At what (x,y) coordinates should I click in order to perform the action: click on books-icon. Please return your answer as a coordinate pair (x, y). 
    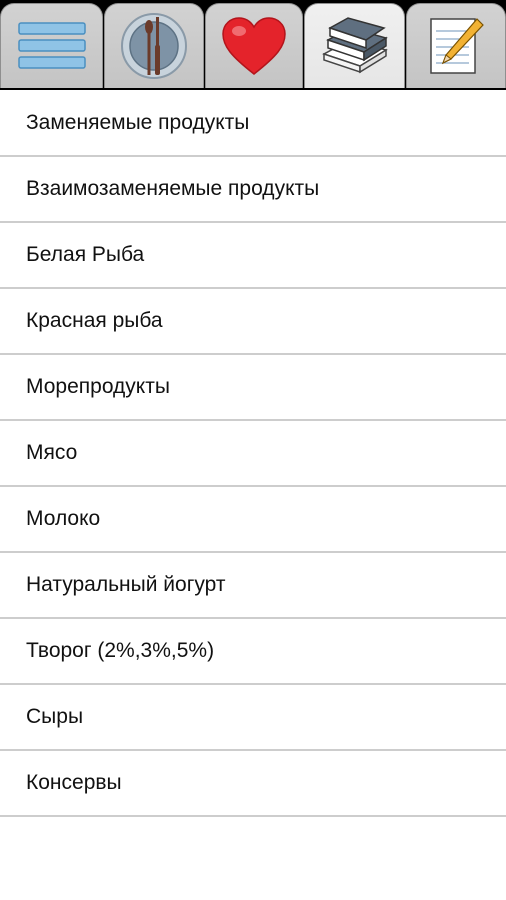
    Looking at the image, I should click on (354, 45).